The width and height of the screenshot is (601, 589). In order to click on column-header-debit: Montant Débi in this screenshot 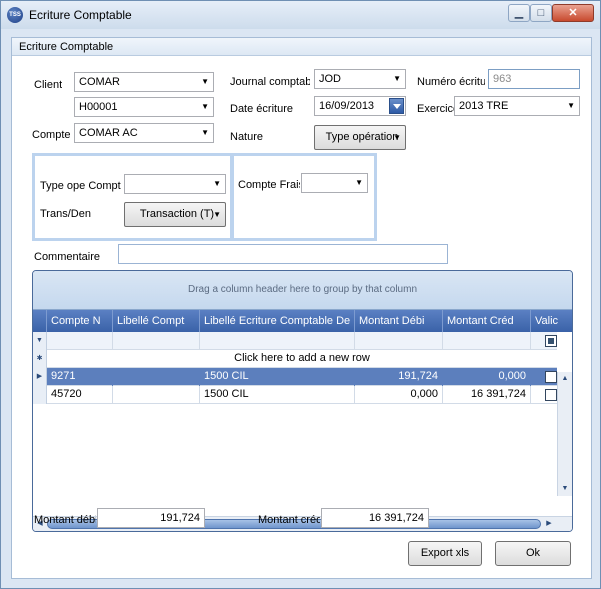, I will do `click(399, 321)`.